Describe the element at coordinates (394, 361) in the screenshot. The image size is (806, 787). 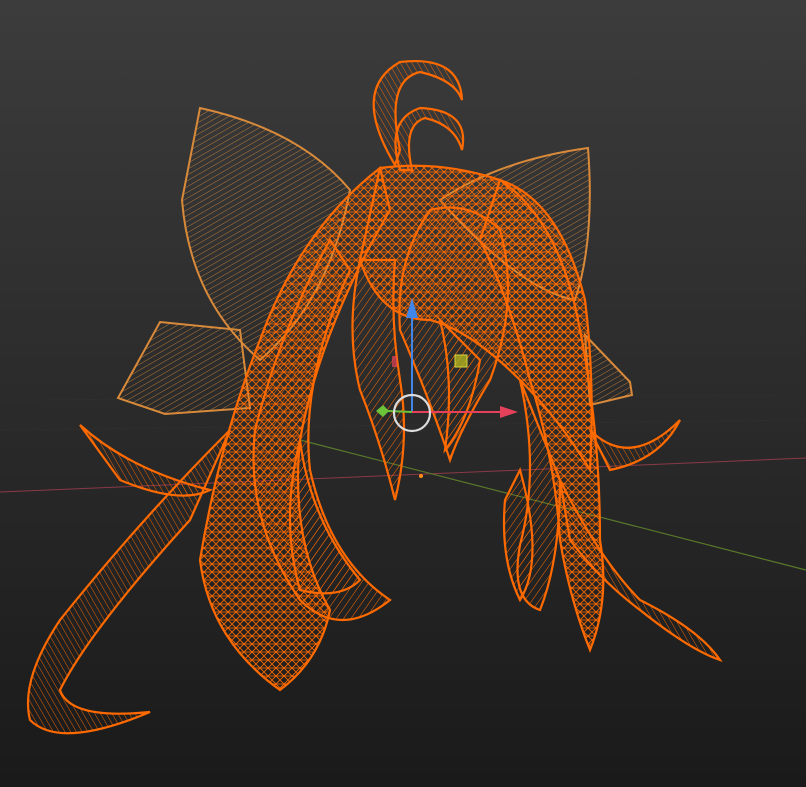
I see `plane-handle-xz-icon` at that location.